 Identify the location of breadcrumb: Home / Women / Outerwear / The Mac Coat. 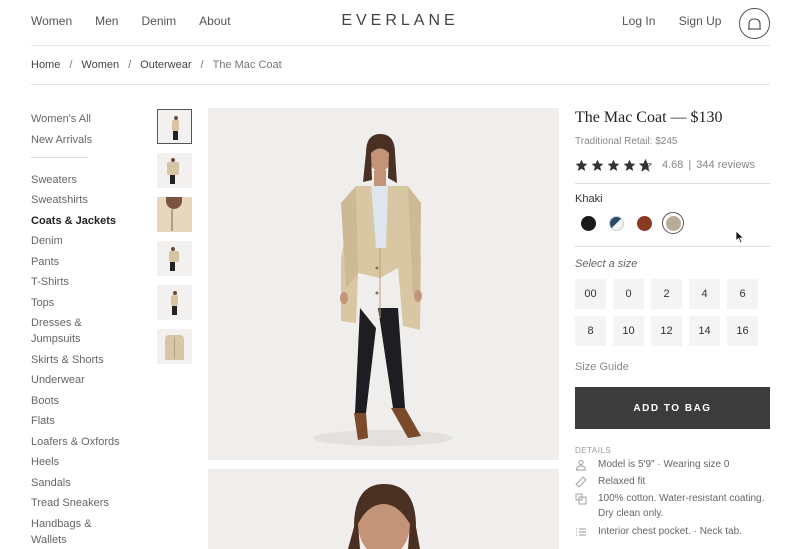
(156, 65).